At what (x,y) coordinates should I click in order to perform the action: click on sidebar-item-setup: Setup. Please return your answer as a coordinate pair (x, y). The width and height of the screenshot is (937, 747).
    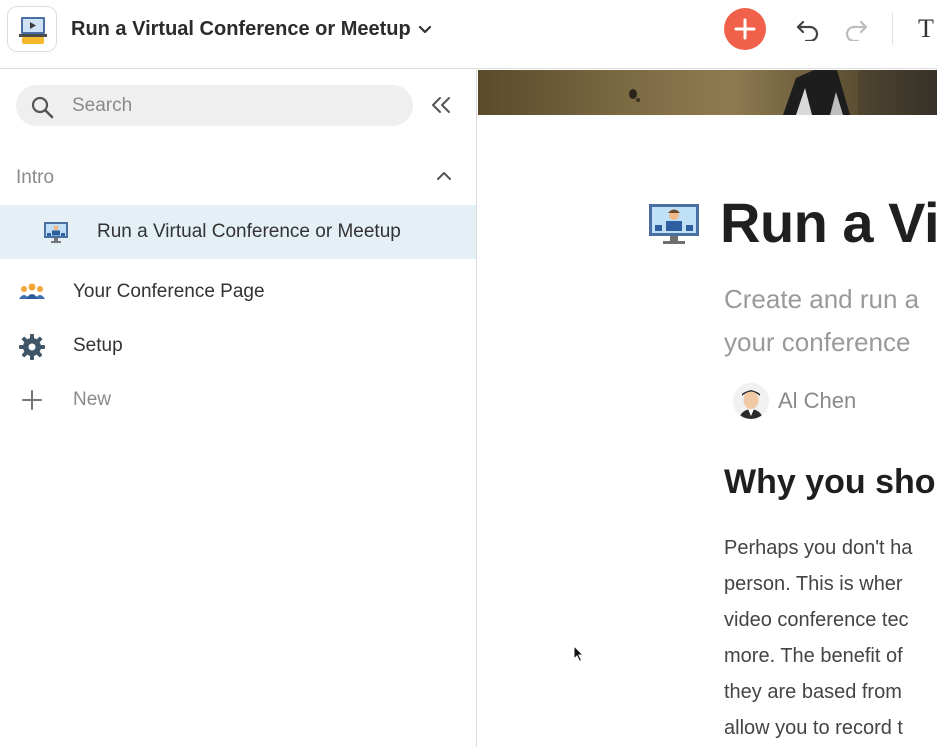
    Looking at the image, I should click on (238, 346).